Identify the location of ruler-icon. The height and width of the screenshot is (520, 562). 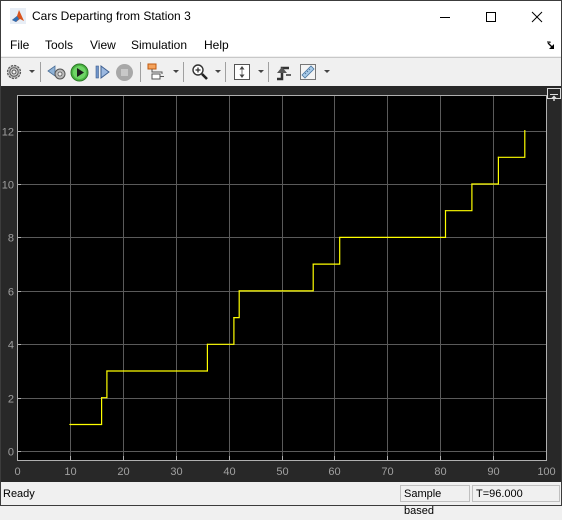
(308, 72).